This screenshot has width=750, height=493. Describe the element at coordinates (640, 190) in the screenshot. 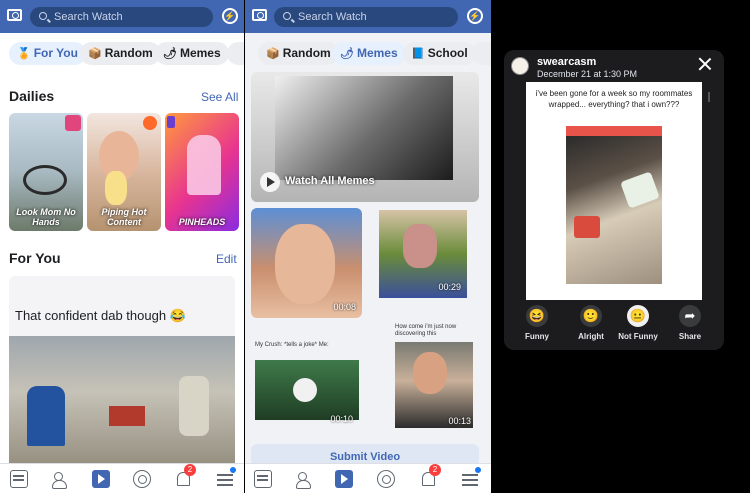

I see `wrapped-bottle-image` at that location.